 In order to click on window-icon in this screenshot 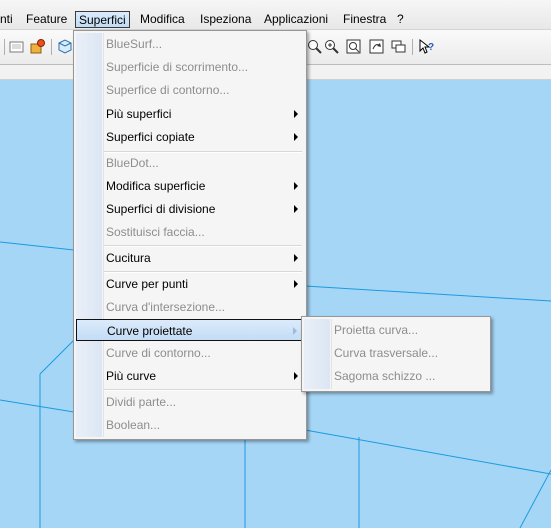, I will do `click(398, 46)`.